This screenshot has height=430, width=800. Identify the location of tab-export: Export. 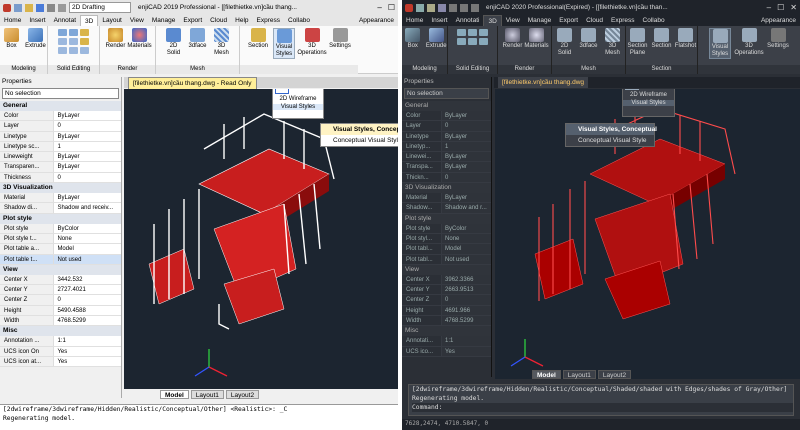
(568, 20).